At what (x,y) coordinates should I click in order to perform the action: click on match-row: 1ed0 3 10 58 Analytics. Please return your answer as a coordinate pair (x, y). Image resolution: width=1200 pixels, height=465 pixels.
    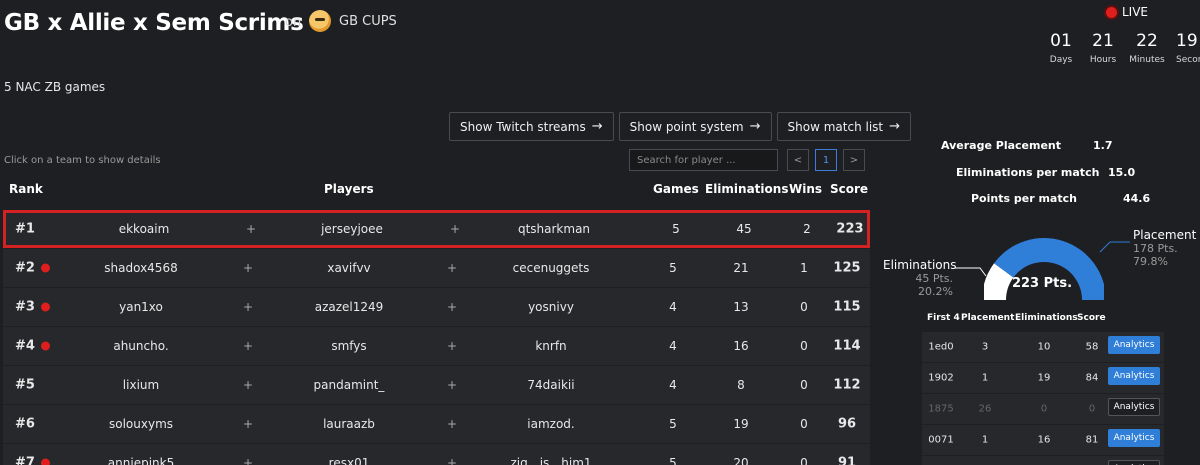
    Looking at the image, I should click on (1043, 347).